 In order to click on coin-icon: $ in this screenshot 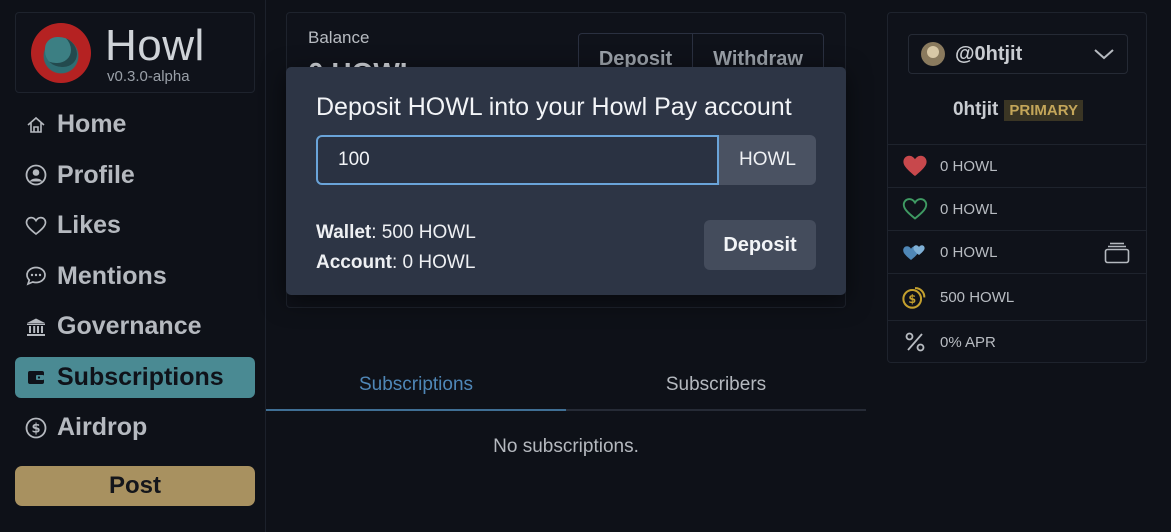, I will do `click(36, 428)`.